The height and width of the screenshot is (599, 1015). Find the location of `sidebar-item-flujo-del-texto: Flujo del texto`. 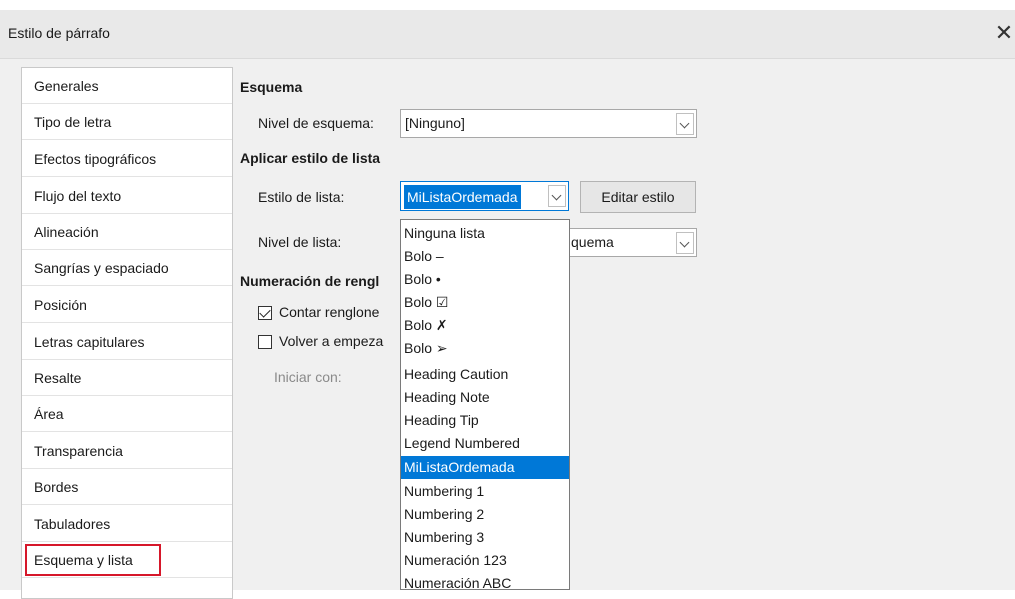

sidebar-item-flujo-del-texto: Flujo del texto is located at coordinates (127, 196).